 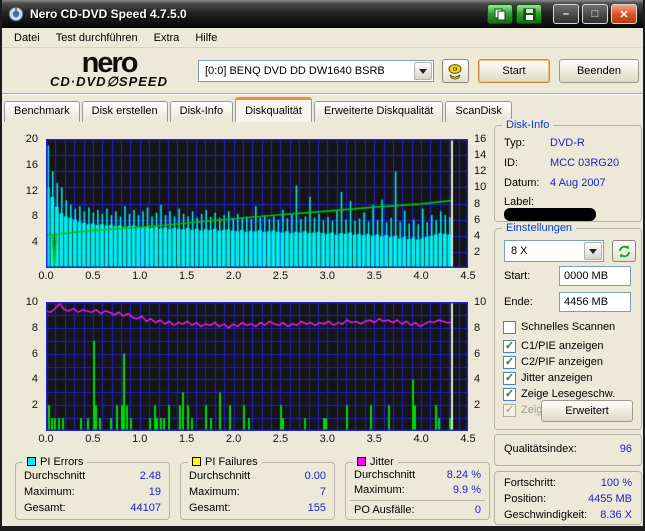 I want to click on checkbox-zeige-lesegeschw: ✓ Zeige Lesegeschw., so click(x=570, y=394).